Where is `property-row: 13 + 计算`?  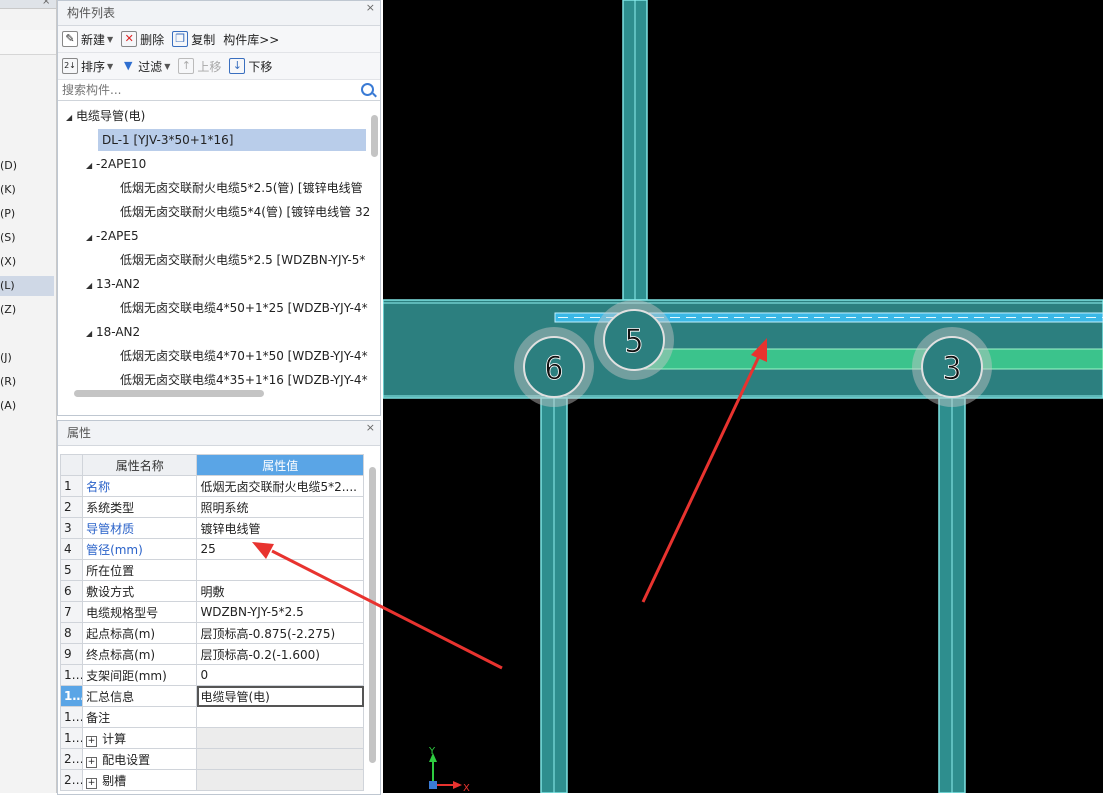 property-row: 13 + 计算 is located at coordinates (211, 738).